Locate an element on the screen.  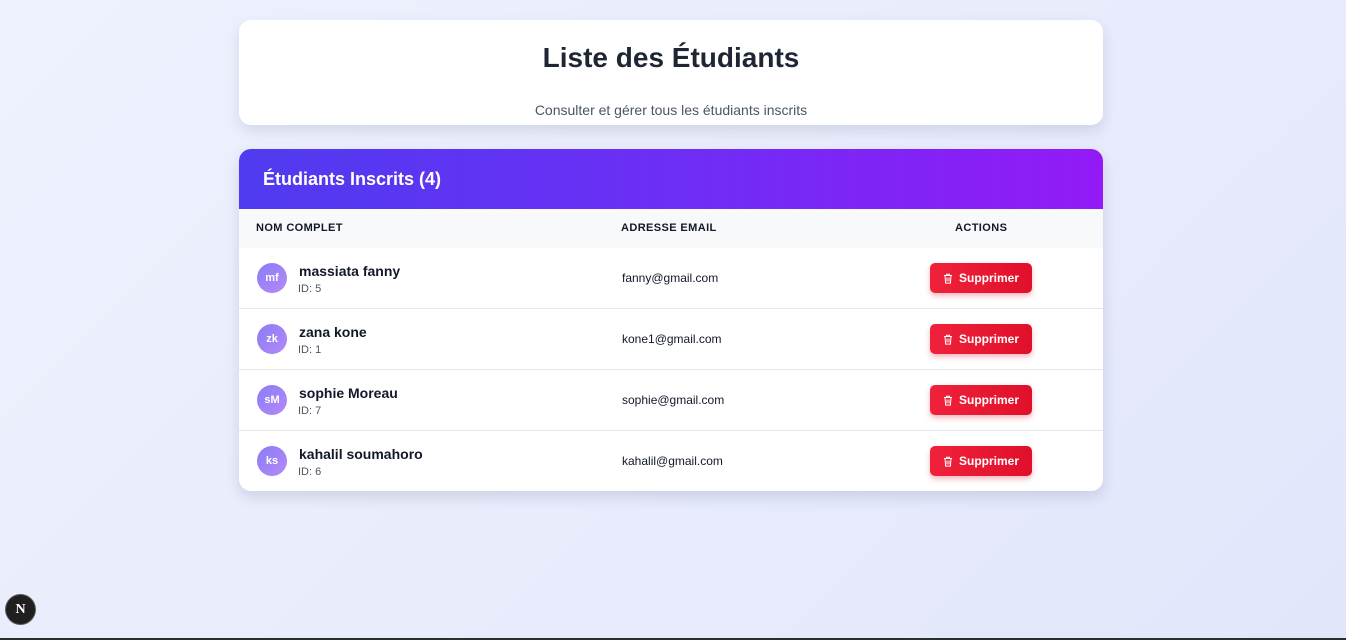
nextjs-dev-badge: N is located at coordinates (20, 609).